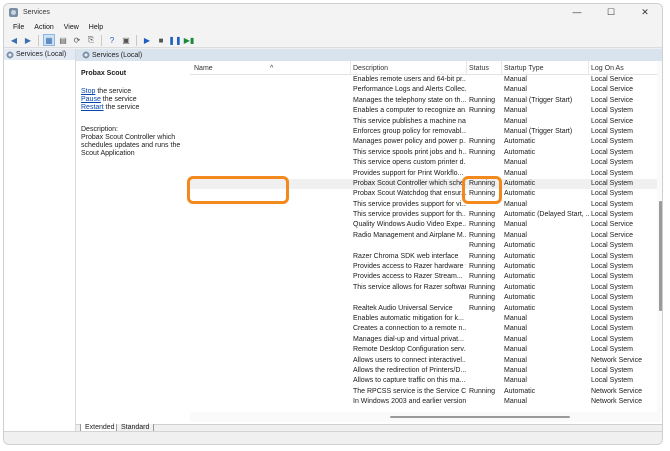 This screenshot has width=670, height=451. I want to click on column-header-startup-type: Startup Type, so click(524, 68).